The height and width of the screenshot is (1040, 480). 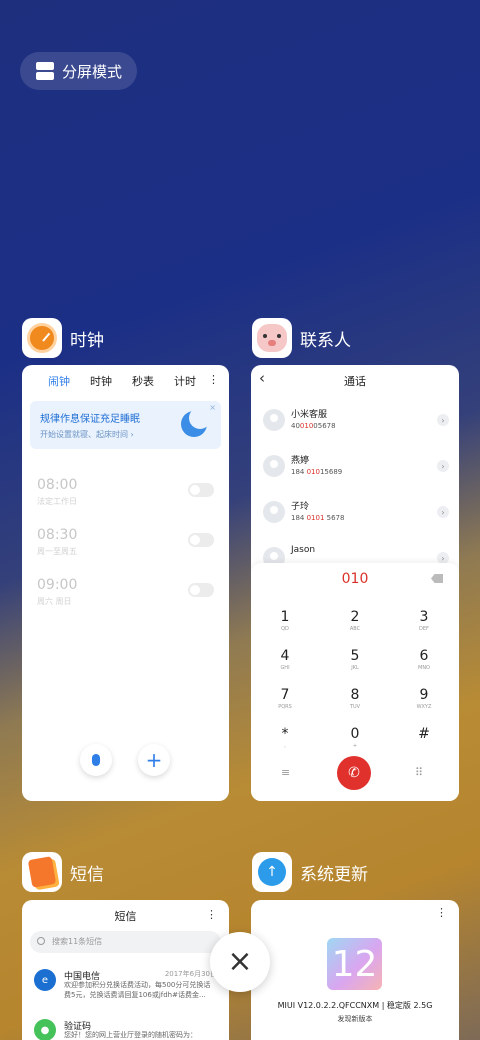 I want to click on alarm-item: 08:00 法定工作日, so click(x=57, y=492).